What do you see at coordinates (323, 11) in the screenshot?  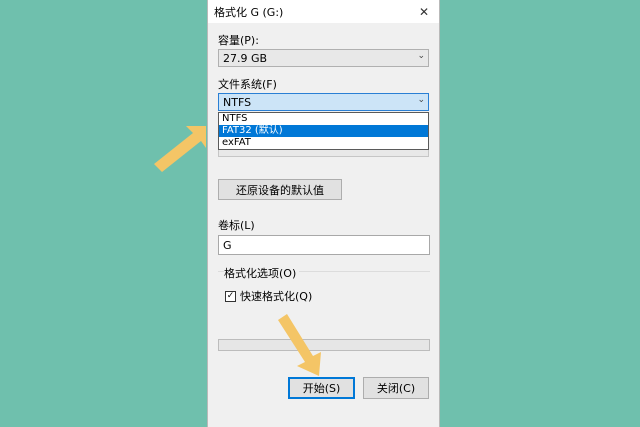 I see `title-bar: 格式化 G (G:) ✕` at bounding box center [323, 11].